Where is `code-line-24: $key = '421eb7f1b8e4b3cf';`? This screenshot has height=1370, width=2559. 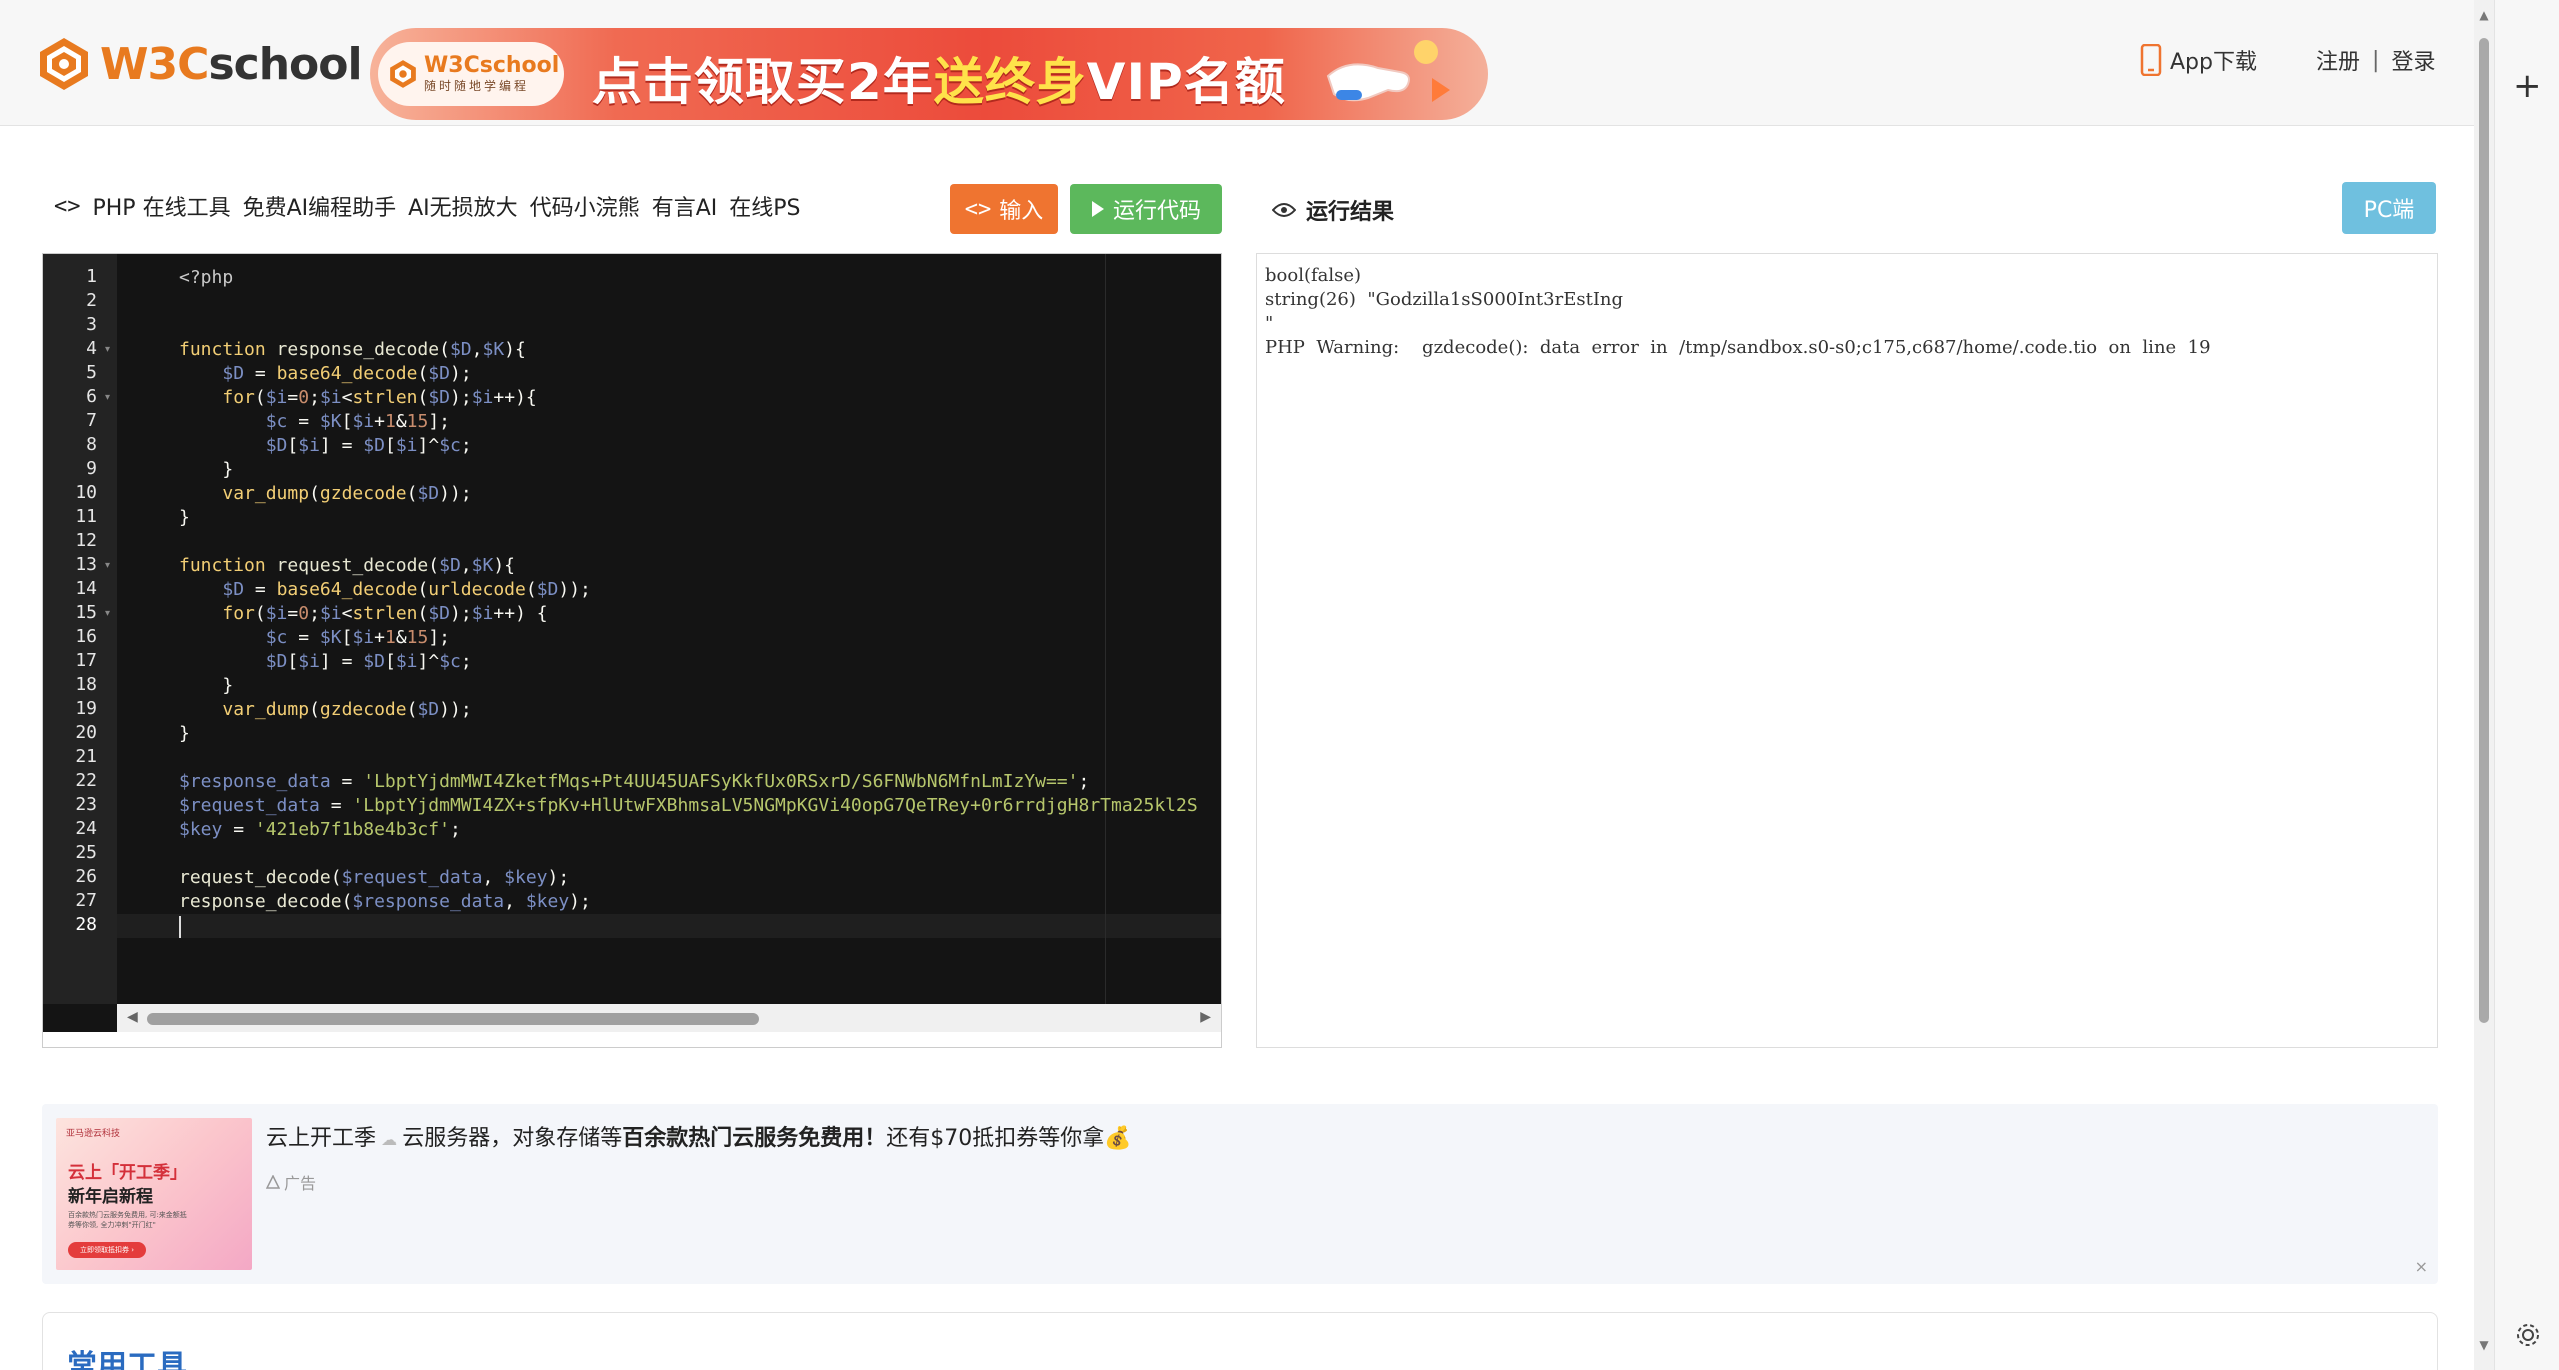
code-line-24: $key = '421eb7f1b8e4b3cf'; is located at coordinates (320, 829).